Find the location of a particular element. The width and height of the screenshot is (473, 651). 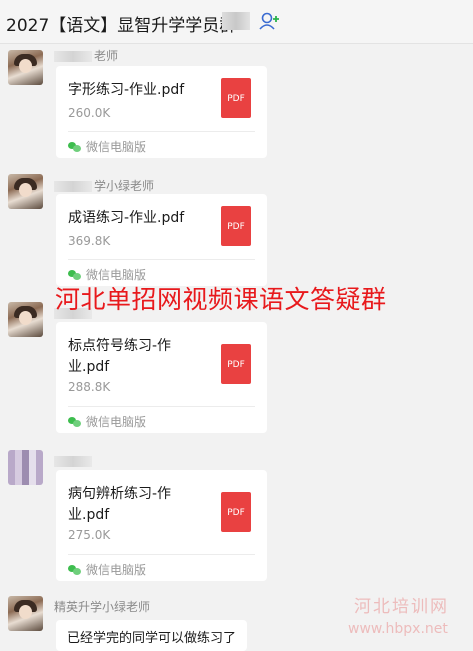

add-member-icon is located at coordinates (269, 21).